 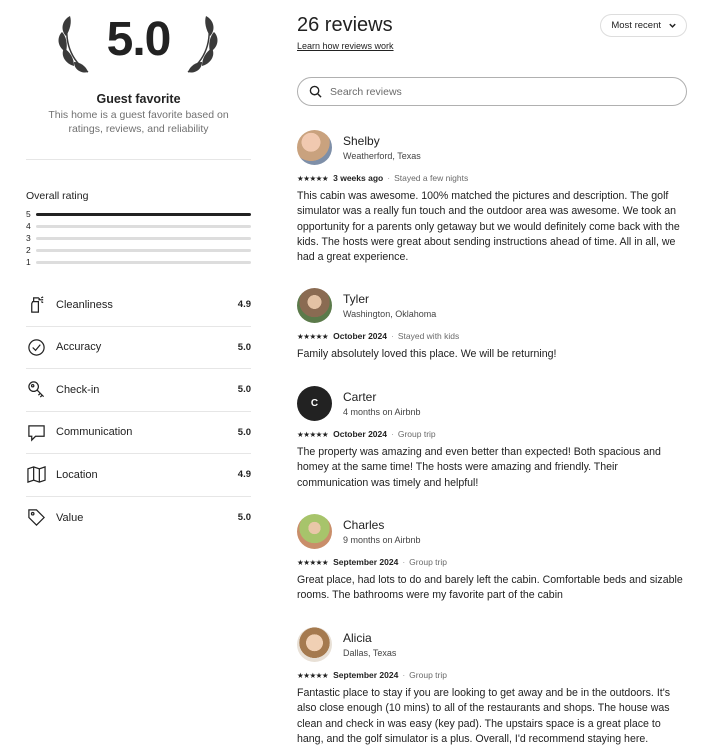 I want to click on rating-bar-row: 2, so click(x=138, y=250).